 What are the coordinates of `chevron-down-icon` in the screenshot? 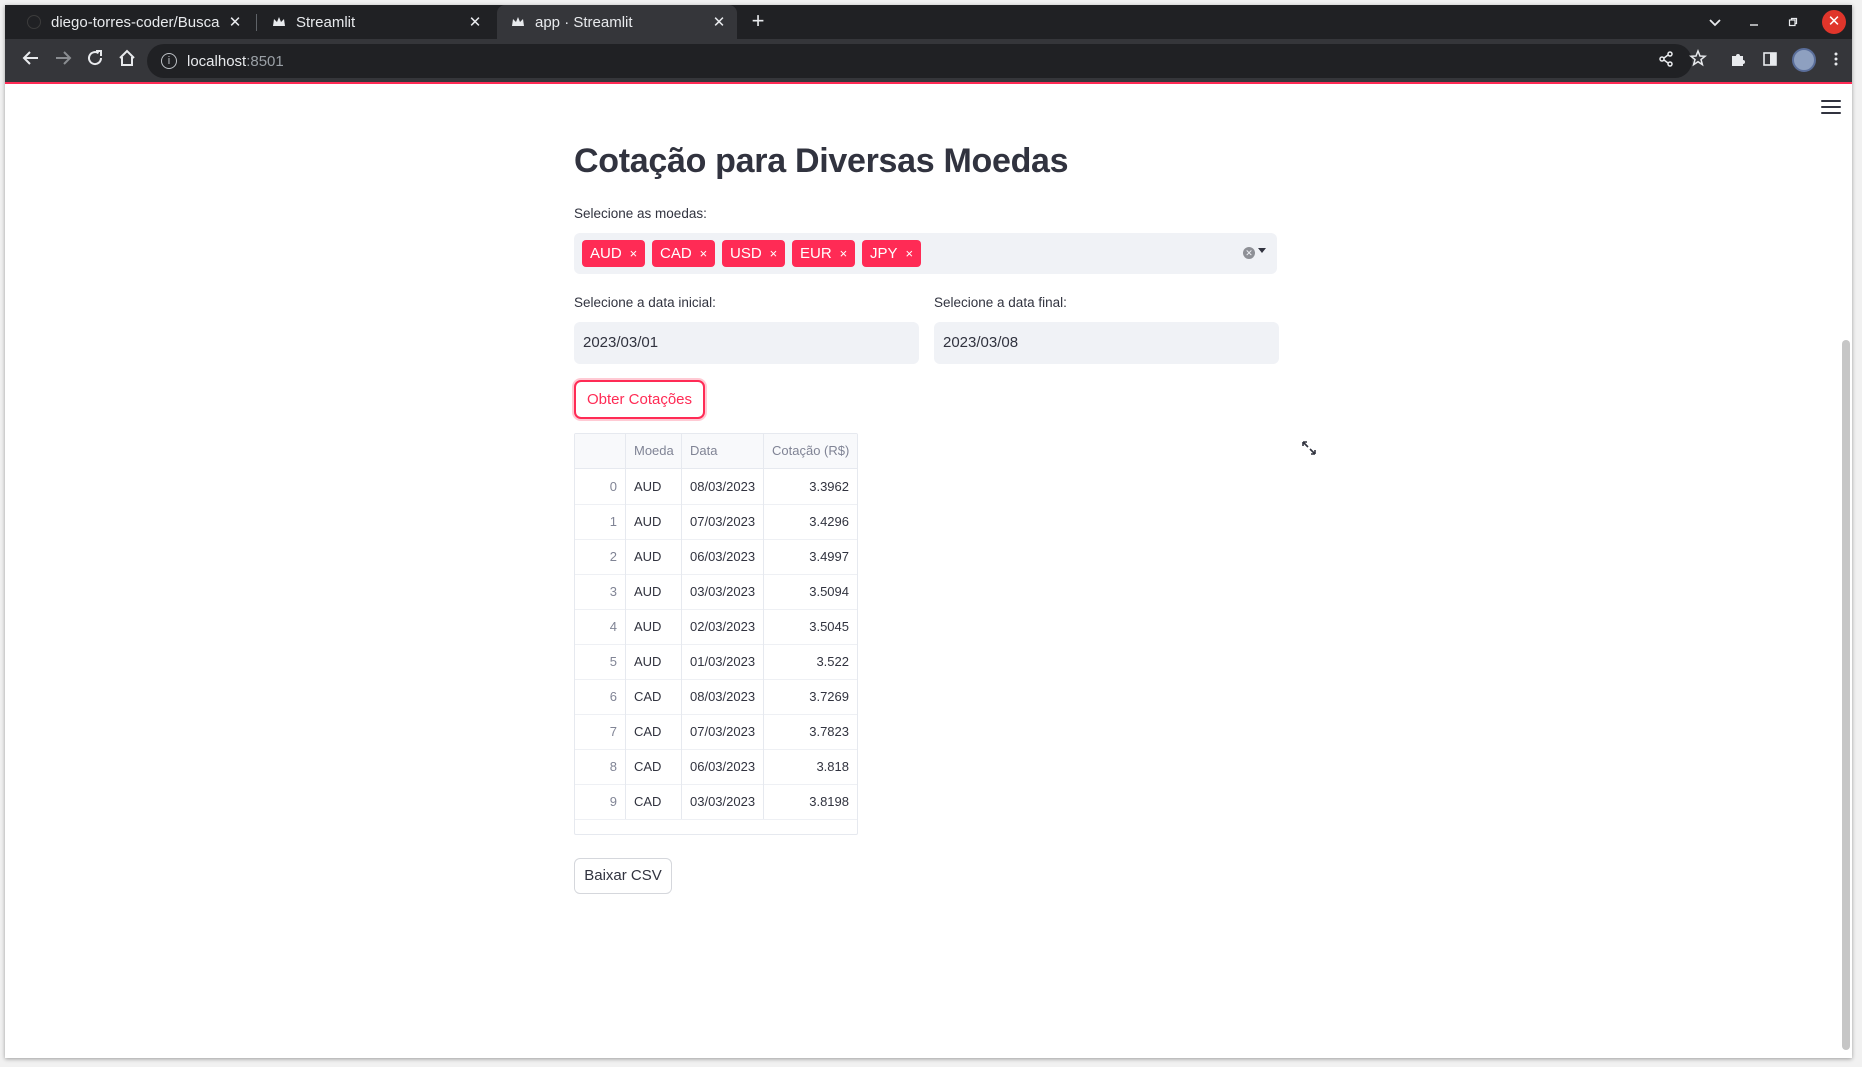 It's located at (1262, 250).